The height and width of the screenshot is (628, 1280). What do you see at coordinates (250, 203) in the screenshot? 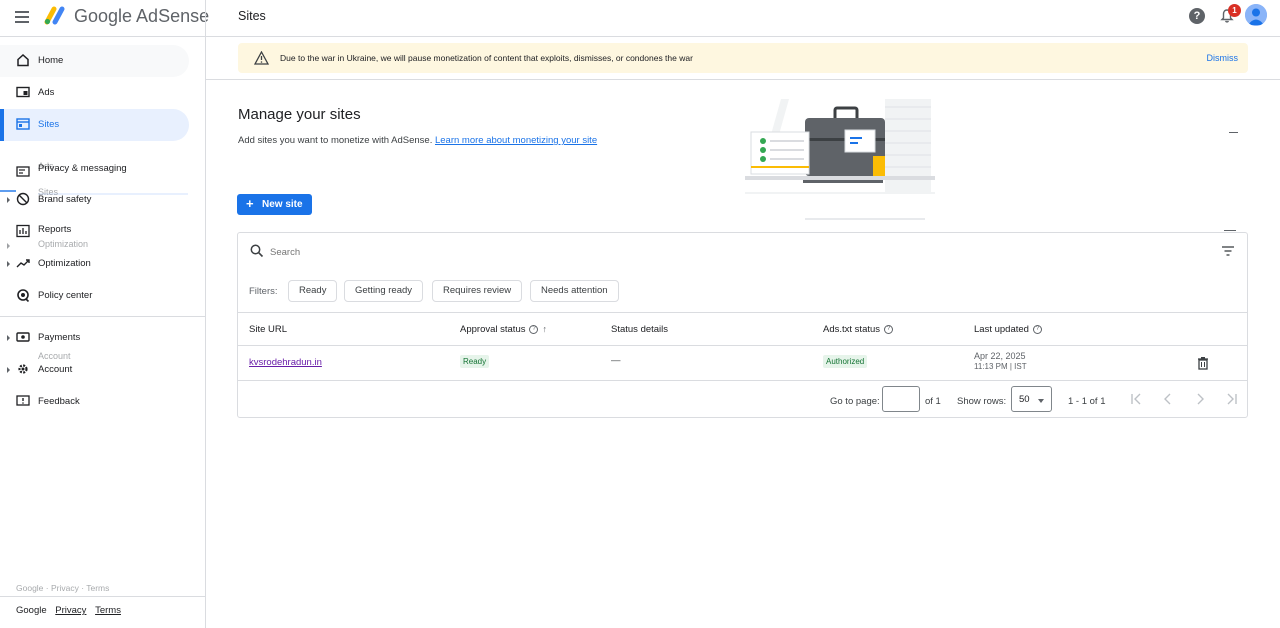
I see `plus-icon: +` at bounding box center [250, 203].